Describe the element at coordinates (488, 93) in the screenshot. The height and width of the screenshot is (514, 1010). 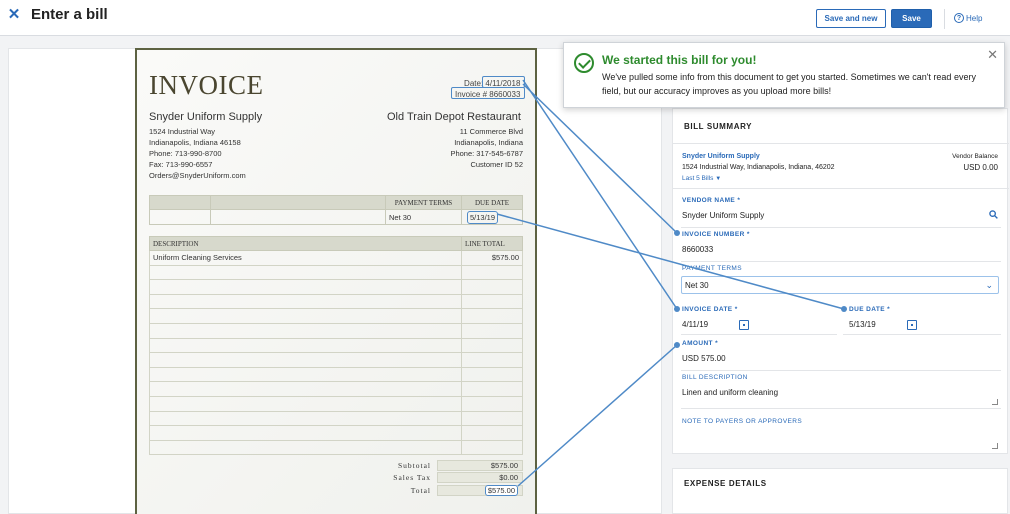
I see `highlight-invoice-number` at that location.